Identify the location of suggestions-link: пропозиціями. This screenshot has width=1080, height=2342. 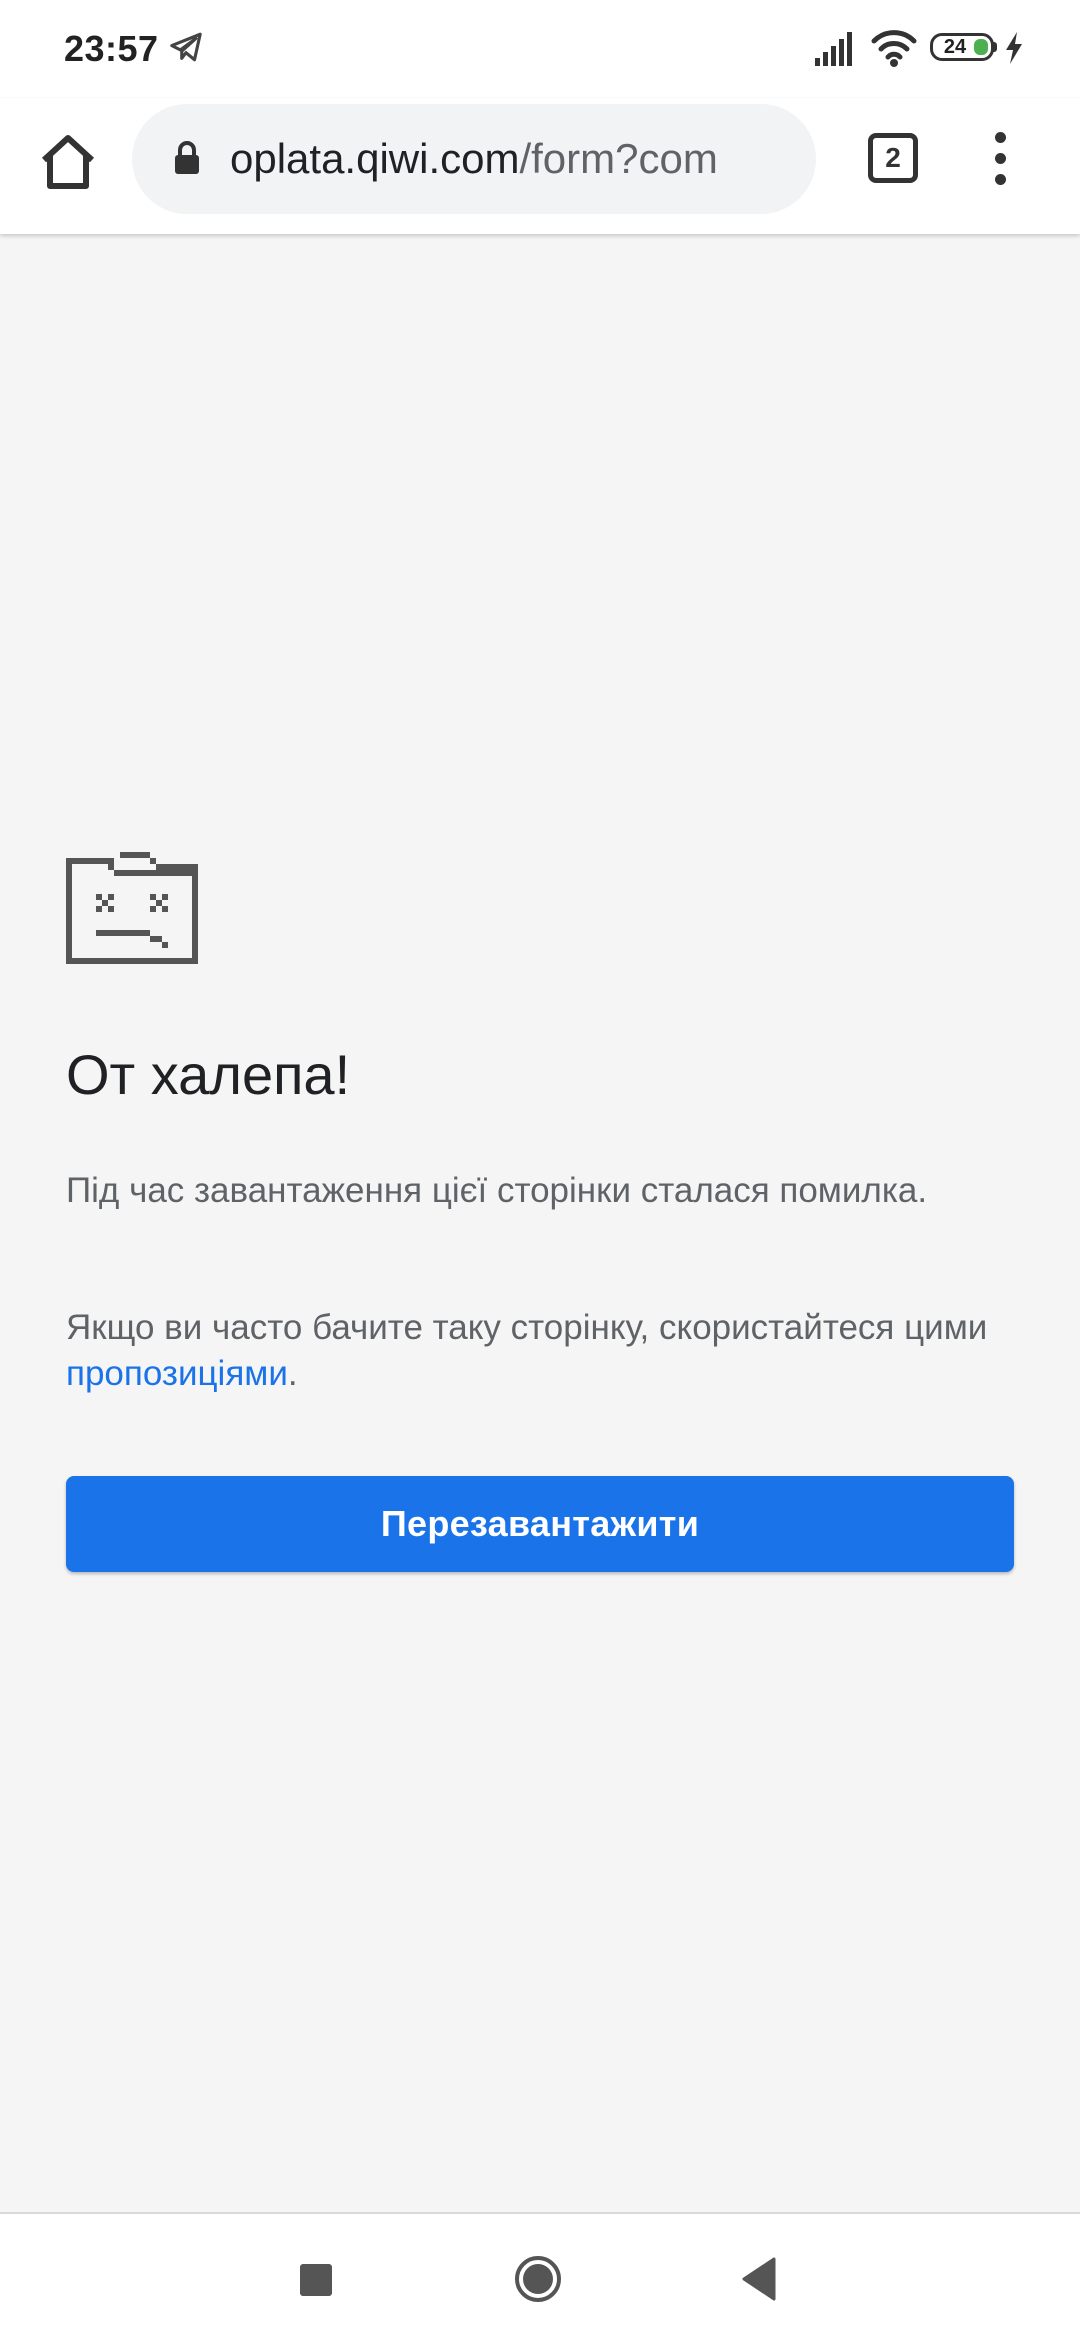
(177, 1373).